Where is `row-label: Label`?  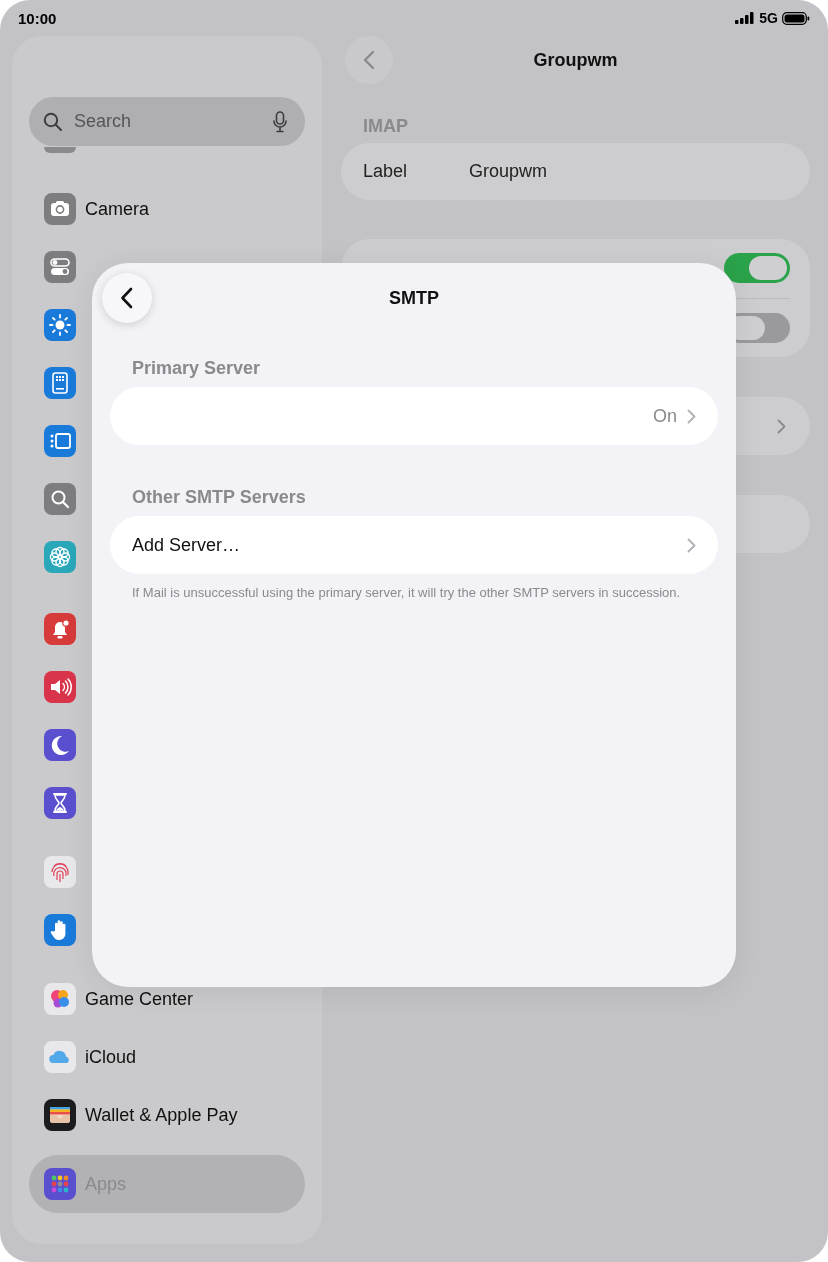 row-label: Label is located at coordinates (386, 171).